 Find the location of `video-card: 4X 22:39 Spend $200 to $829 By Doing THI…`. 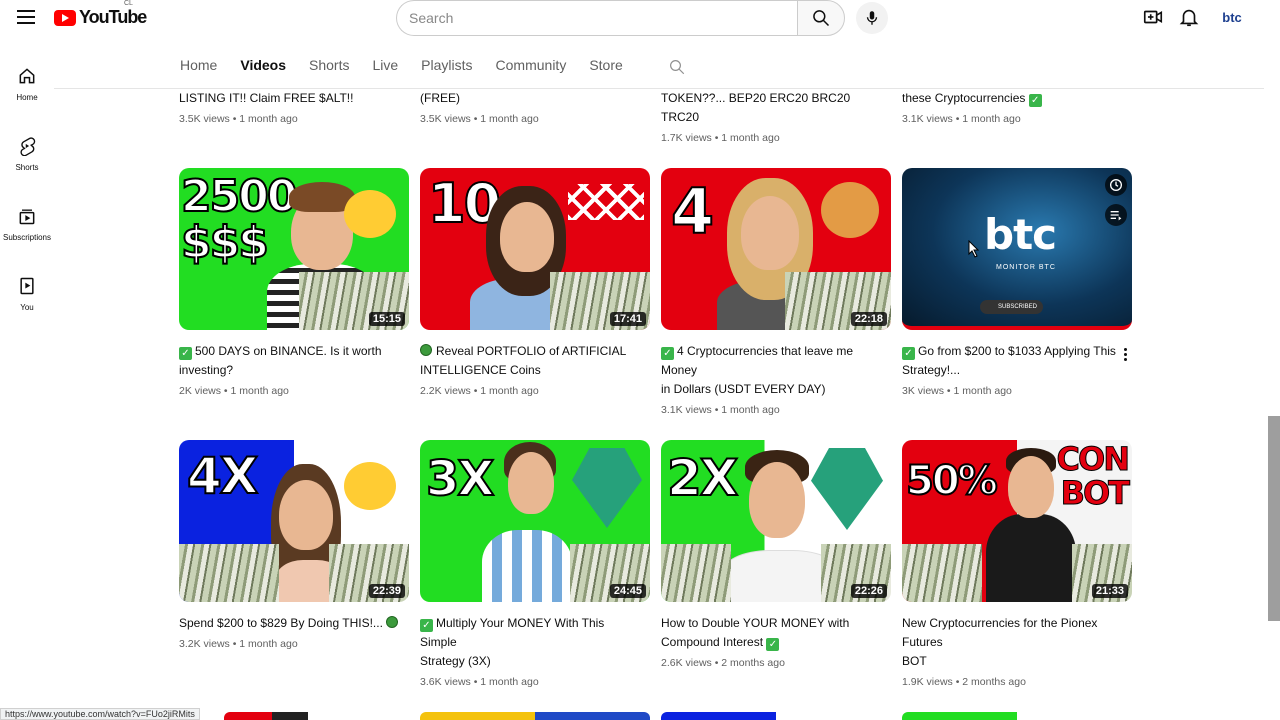

video-card: 4X 22:39 Spend $200 to $829 By Doing THI… is located at coordinates (294, 545).